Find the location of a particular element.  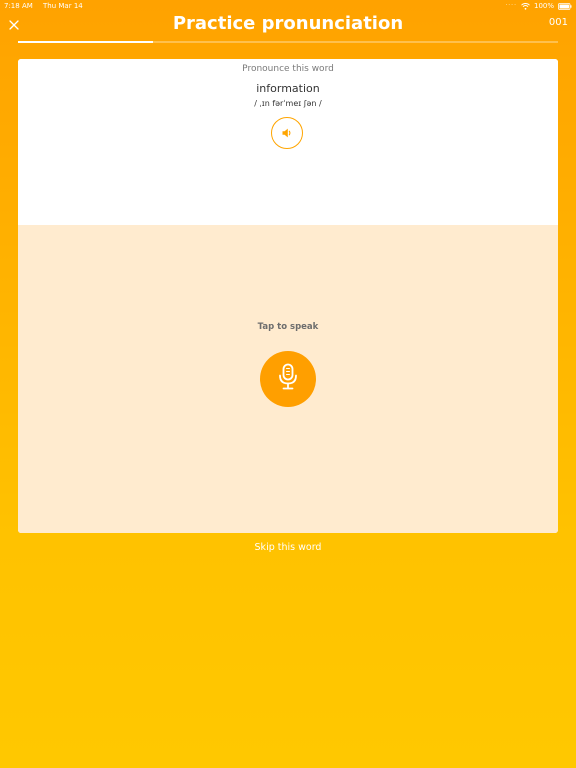

status-time: 7:18 AM is located at coordinates (18, 6).